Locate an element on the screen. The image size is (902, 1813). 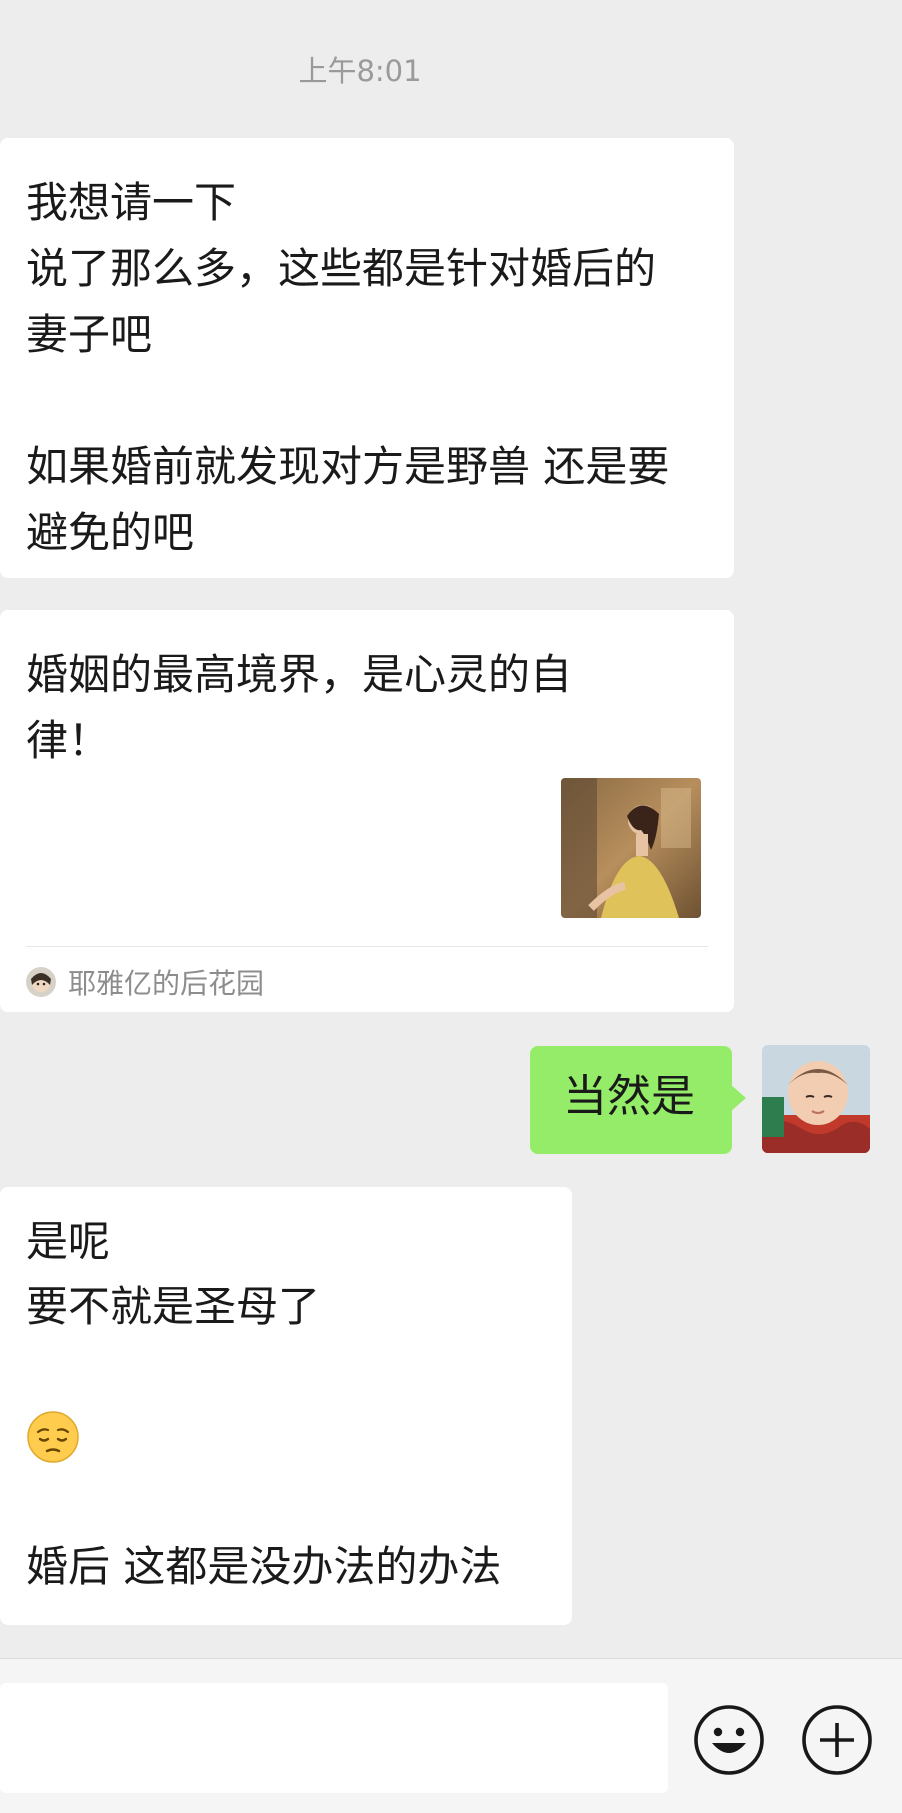
message-text: 当然是 is located at coordinates (629, 1096).